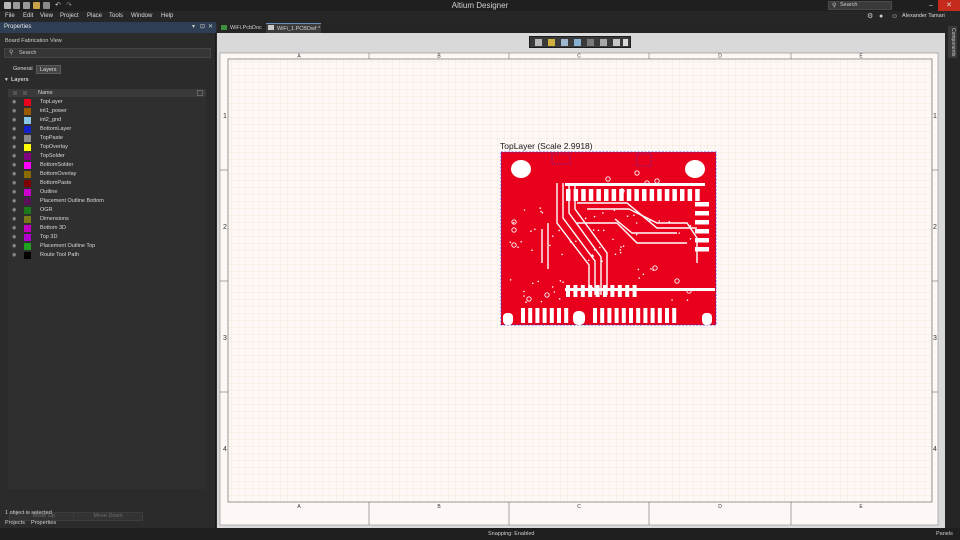  What do you see at coordinates (20, 80) in the screenshot?
I see `layers-section-title: Layers` at bounding box center [20, 80].